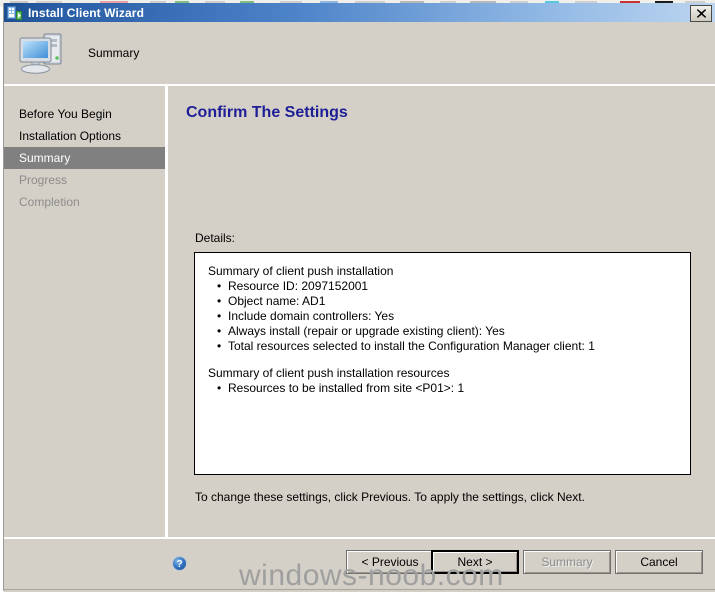  Describe the element at coordinates (86, 12) in the screenshot. I see `window-title: Install Client Wizard` at that location.